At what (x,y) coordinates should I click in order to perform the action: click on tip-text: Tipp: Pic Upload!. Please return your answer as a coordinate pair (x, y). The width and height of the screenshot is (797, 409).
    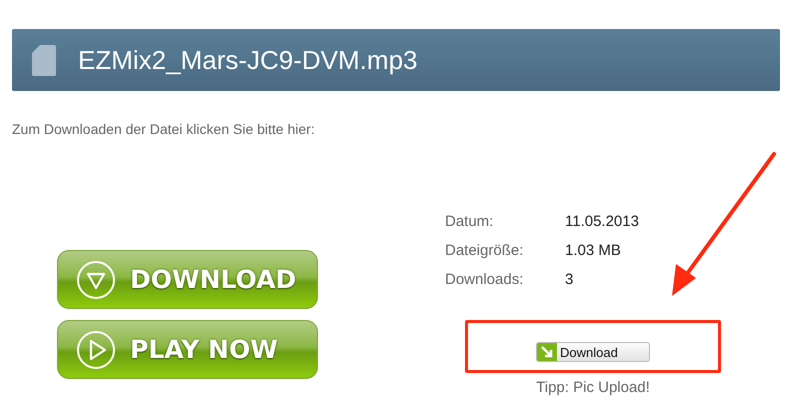
    Looking at the image, I should click on (593, 387).